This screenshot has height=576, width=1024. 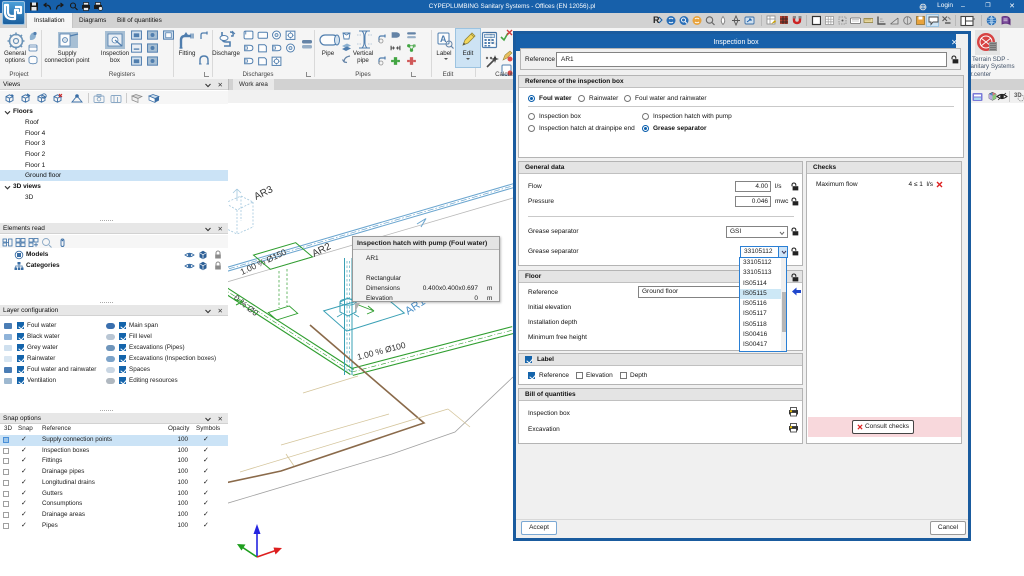 I want to click on svg-text: AR2, so click(x=321, y=250).